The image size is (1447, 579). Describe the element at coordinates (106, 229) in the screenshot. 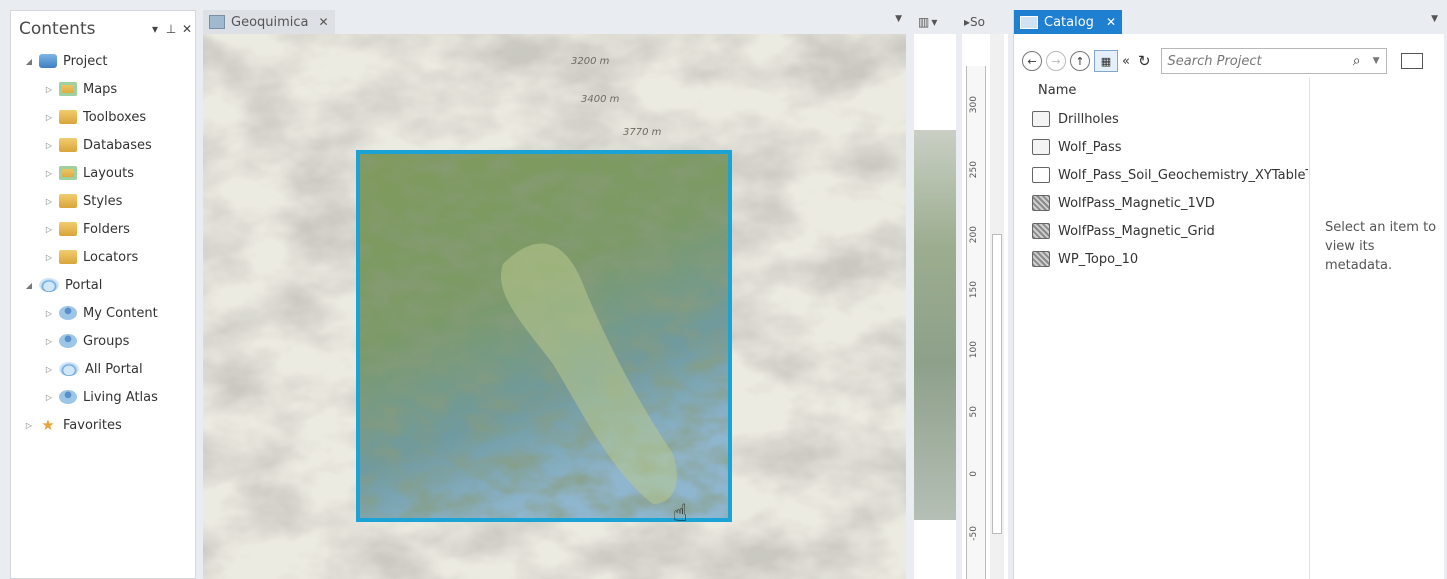

I see `tree-item-label: Folders` at that location.